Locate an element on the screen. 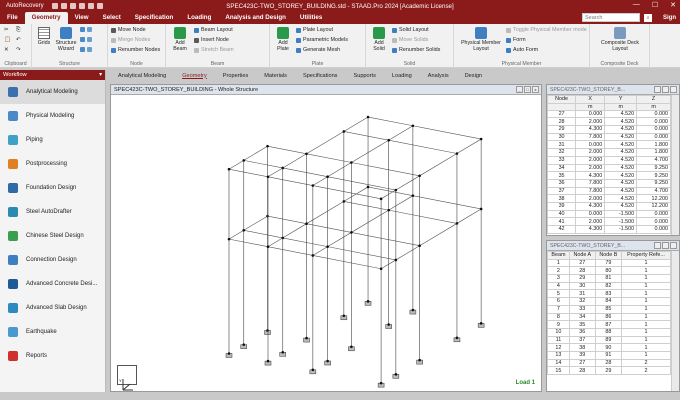 Image resolution: width=680 pixels, height=400 pixels. table-cell: 87 is located at coordinates (608, 324).